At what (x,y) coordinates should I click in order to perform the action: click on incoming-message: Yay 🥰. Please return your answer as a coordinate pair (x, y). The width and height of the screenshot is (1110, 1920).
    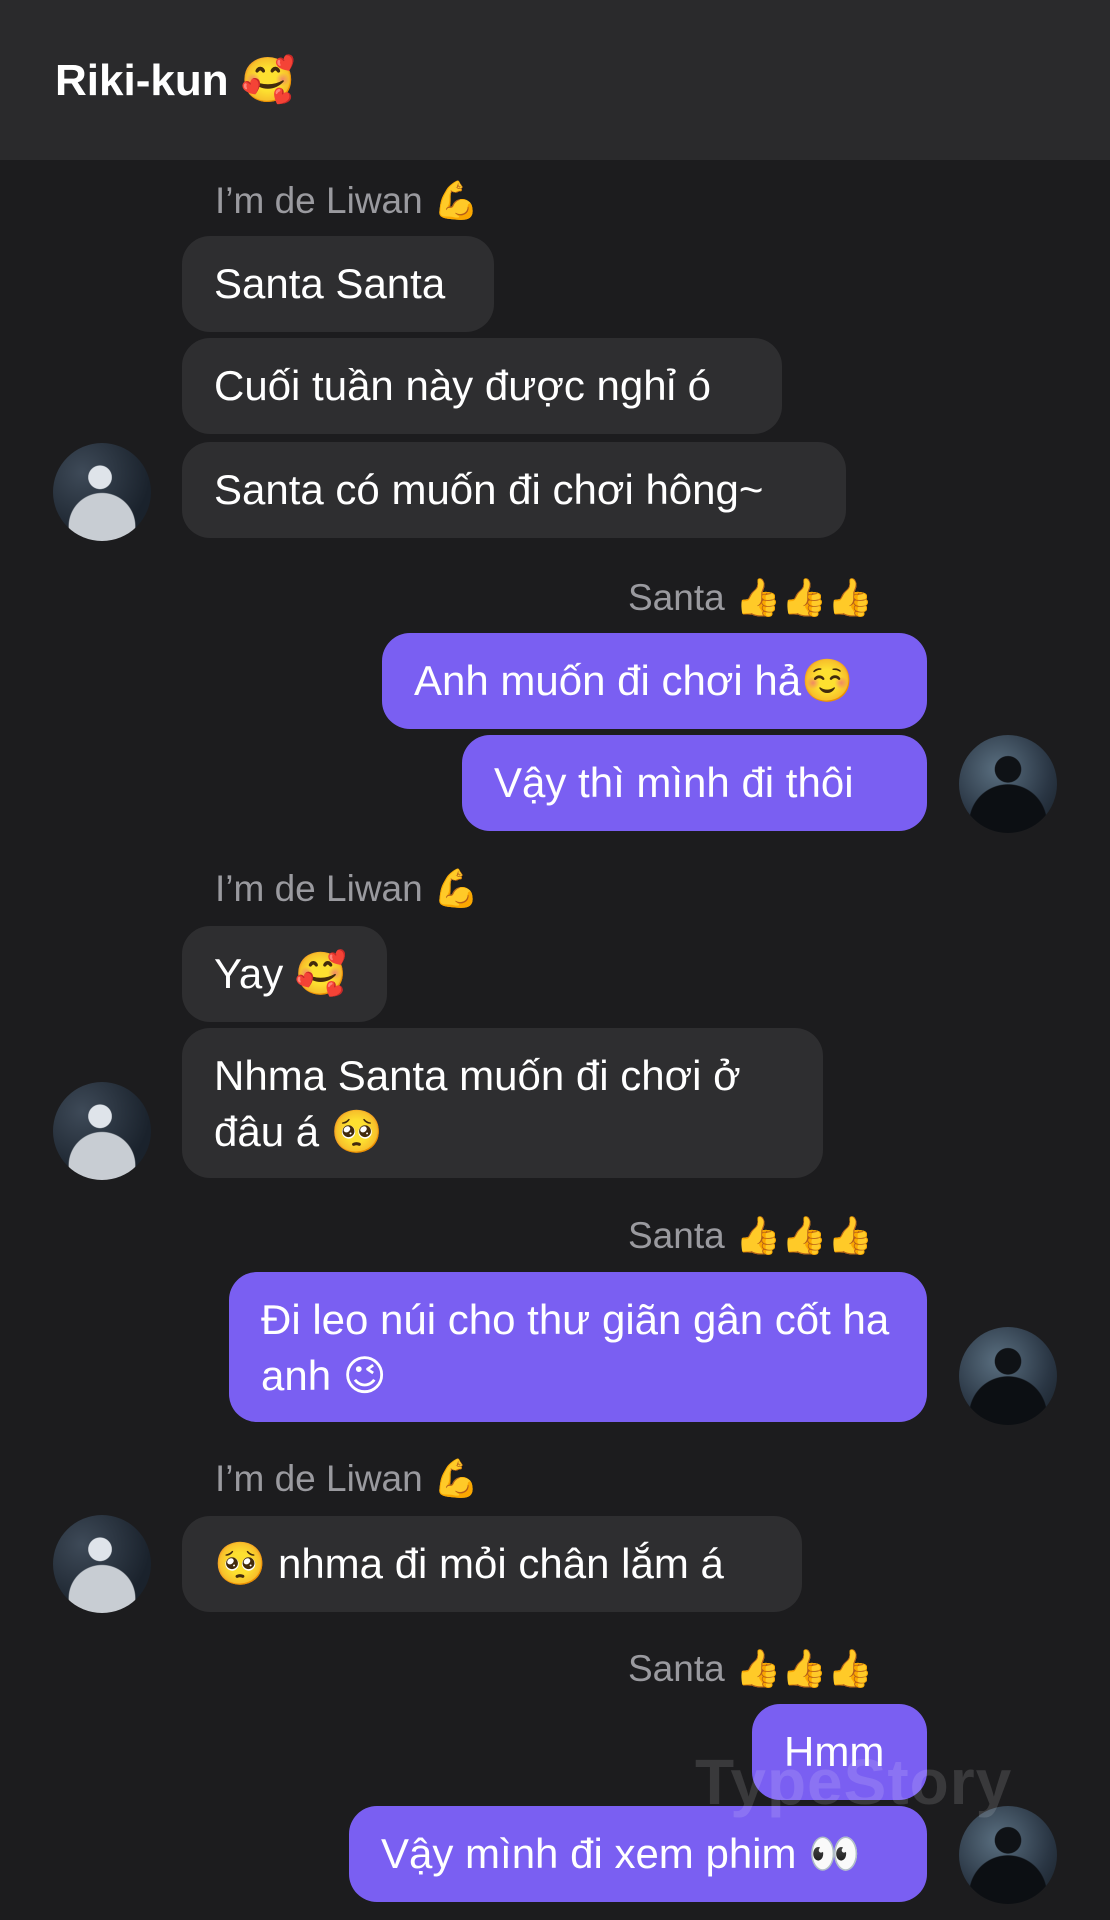
    Looking at the image, I should click on (284, 974).